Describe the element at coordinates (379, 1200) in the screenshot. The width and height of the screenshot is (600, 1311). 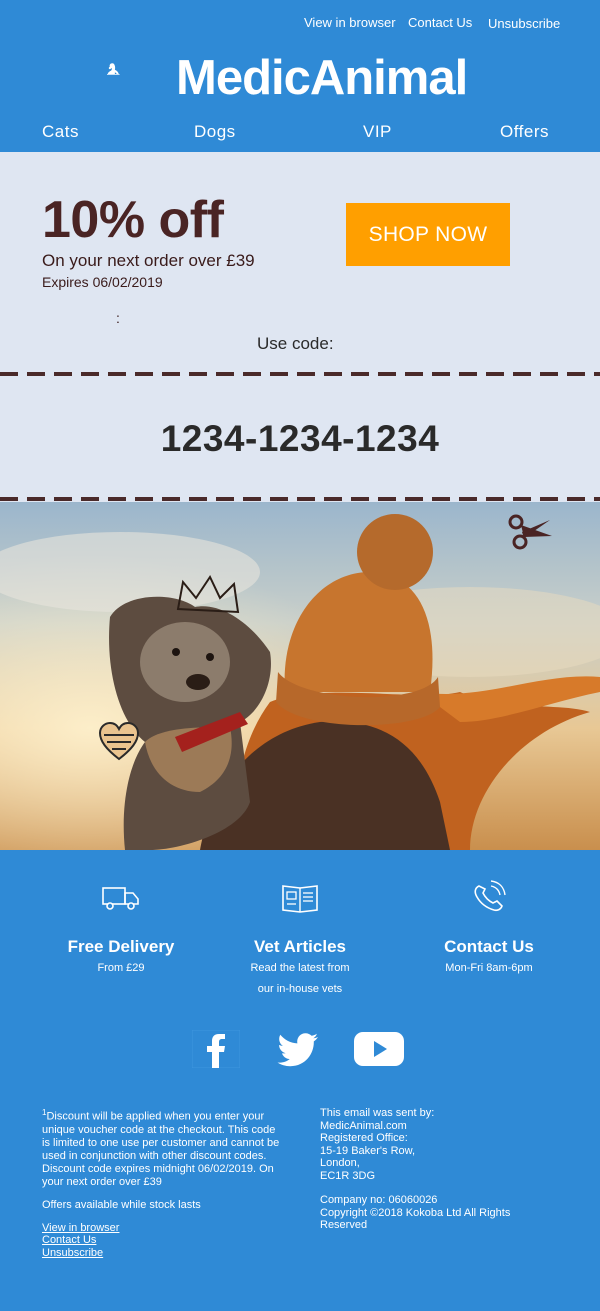
I see `company-number: Company no: 06060026` at that location.